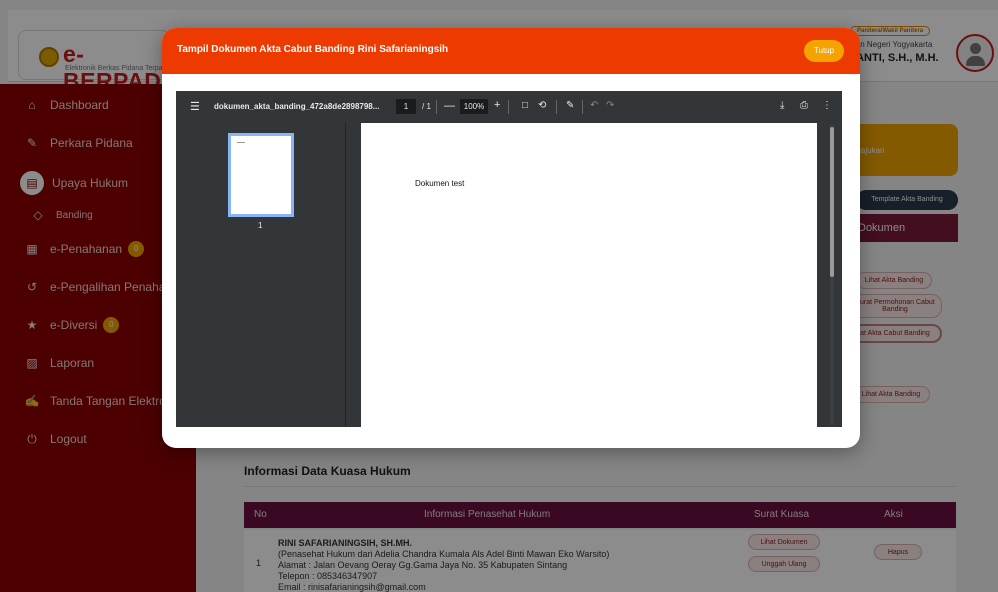 Image resolution: width=998 pixels, height=592 pixels. I want to click on download-icon: ⤓, so click(782, 105).